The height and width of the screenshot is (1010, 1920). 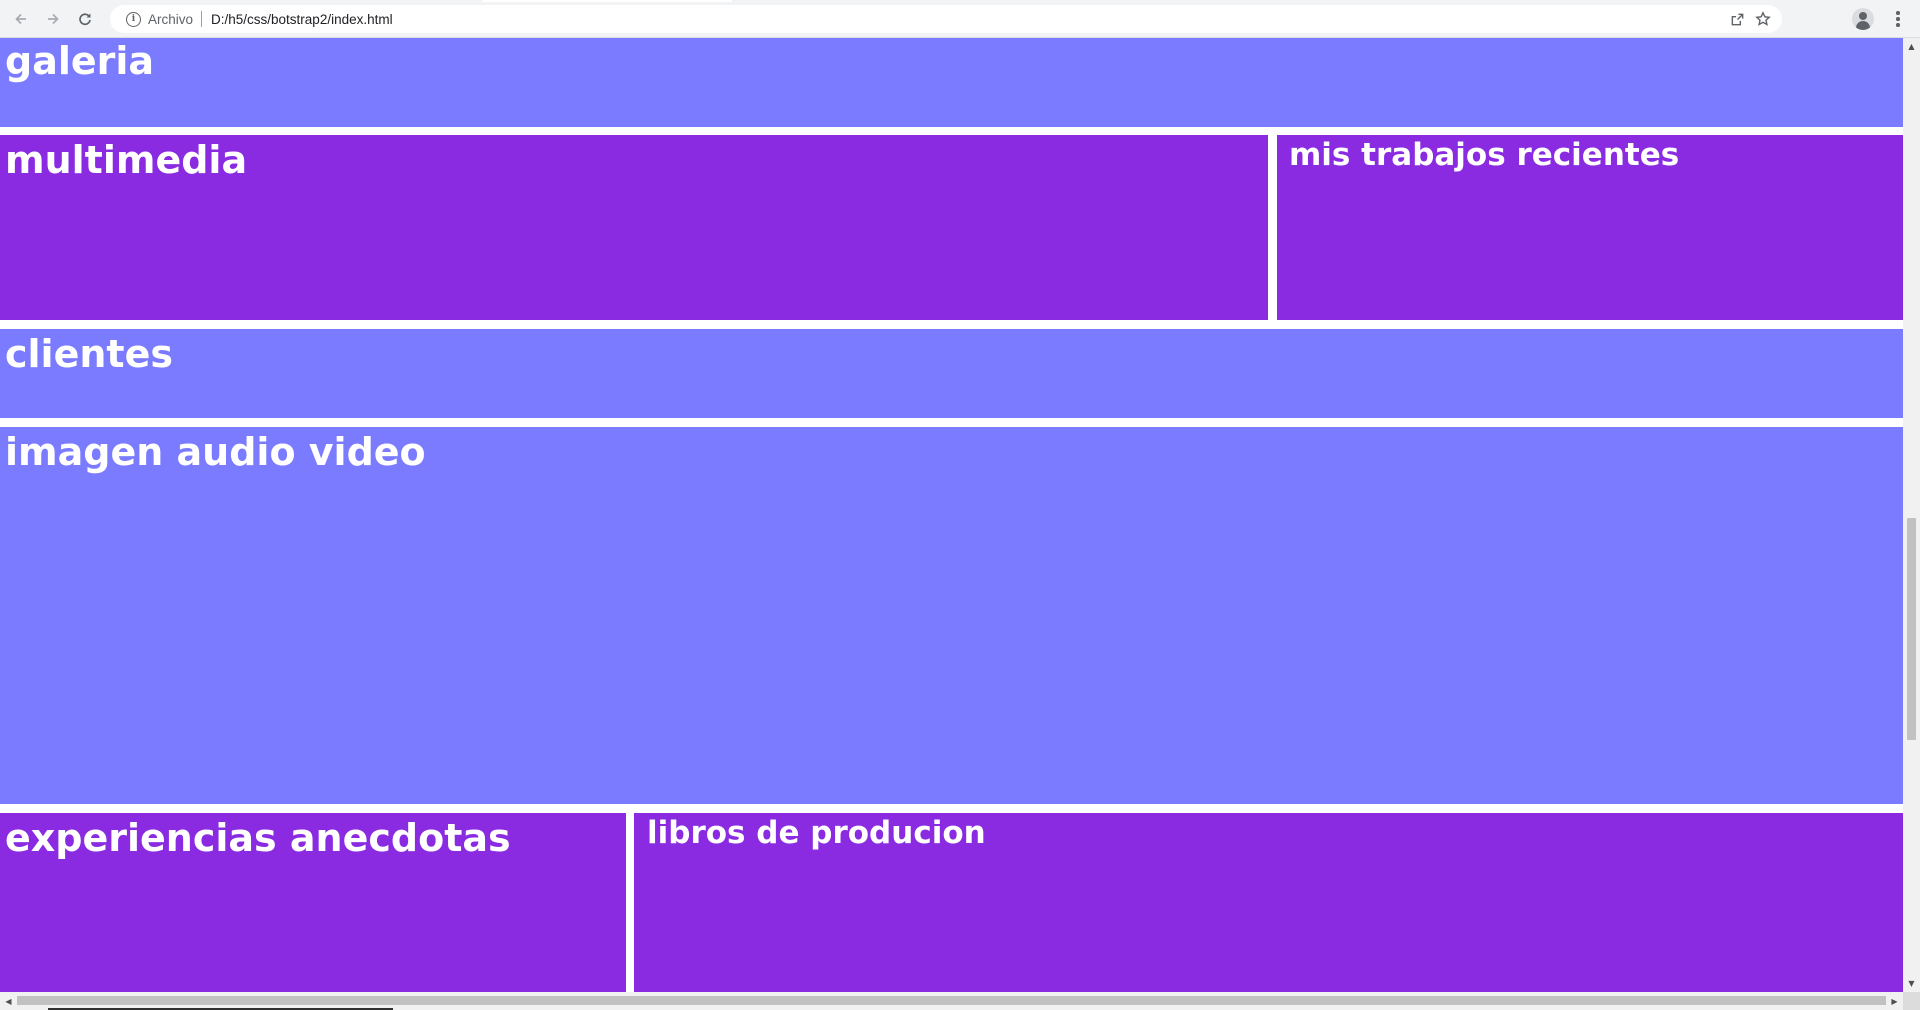 I want to click on section-clientes-title: clientes, so click(x=89, y=354).